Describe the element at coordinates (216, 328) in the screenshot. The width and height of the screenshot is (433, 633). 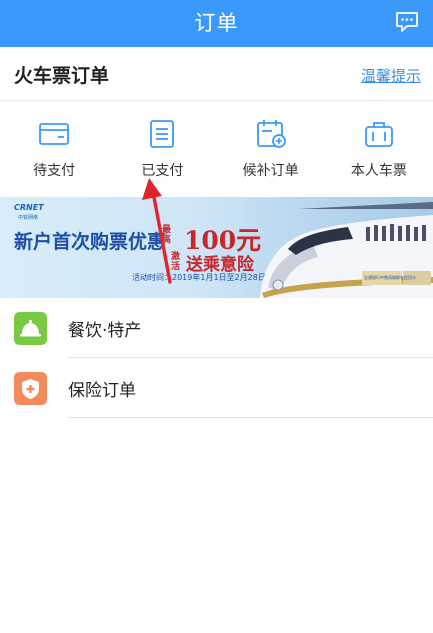
I see `food-specialty-item: 餐饮·特产` at that location.